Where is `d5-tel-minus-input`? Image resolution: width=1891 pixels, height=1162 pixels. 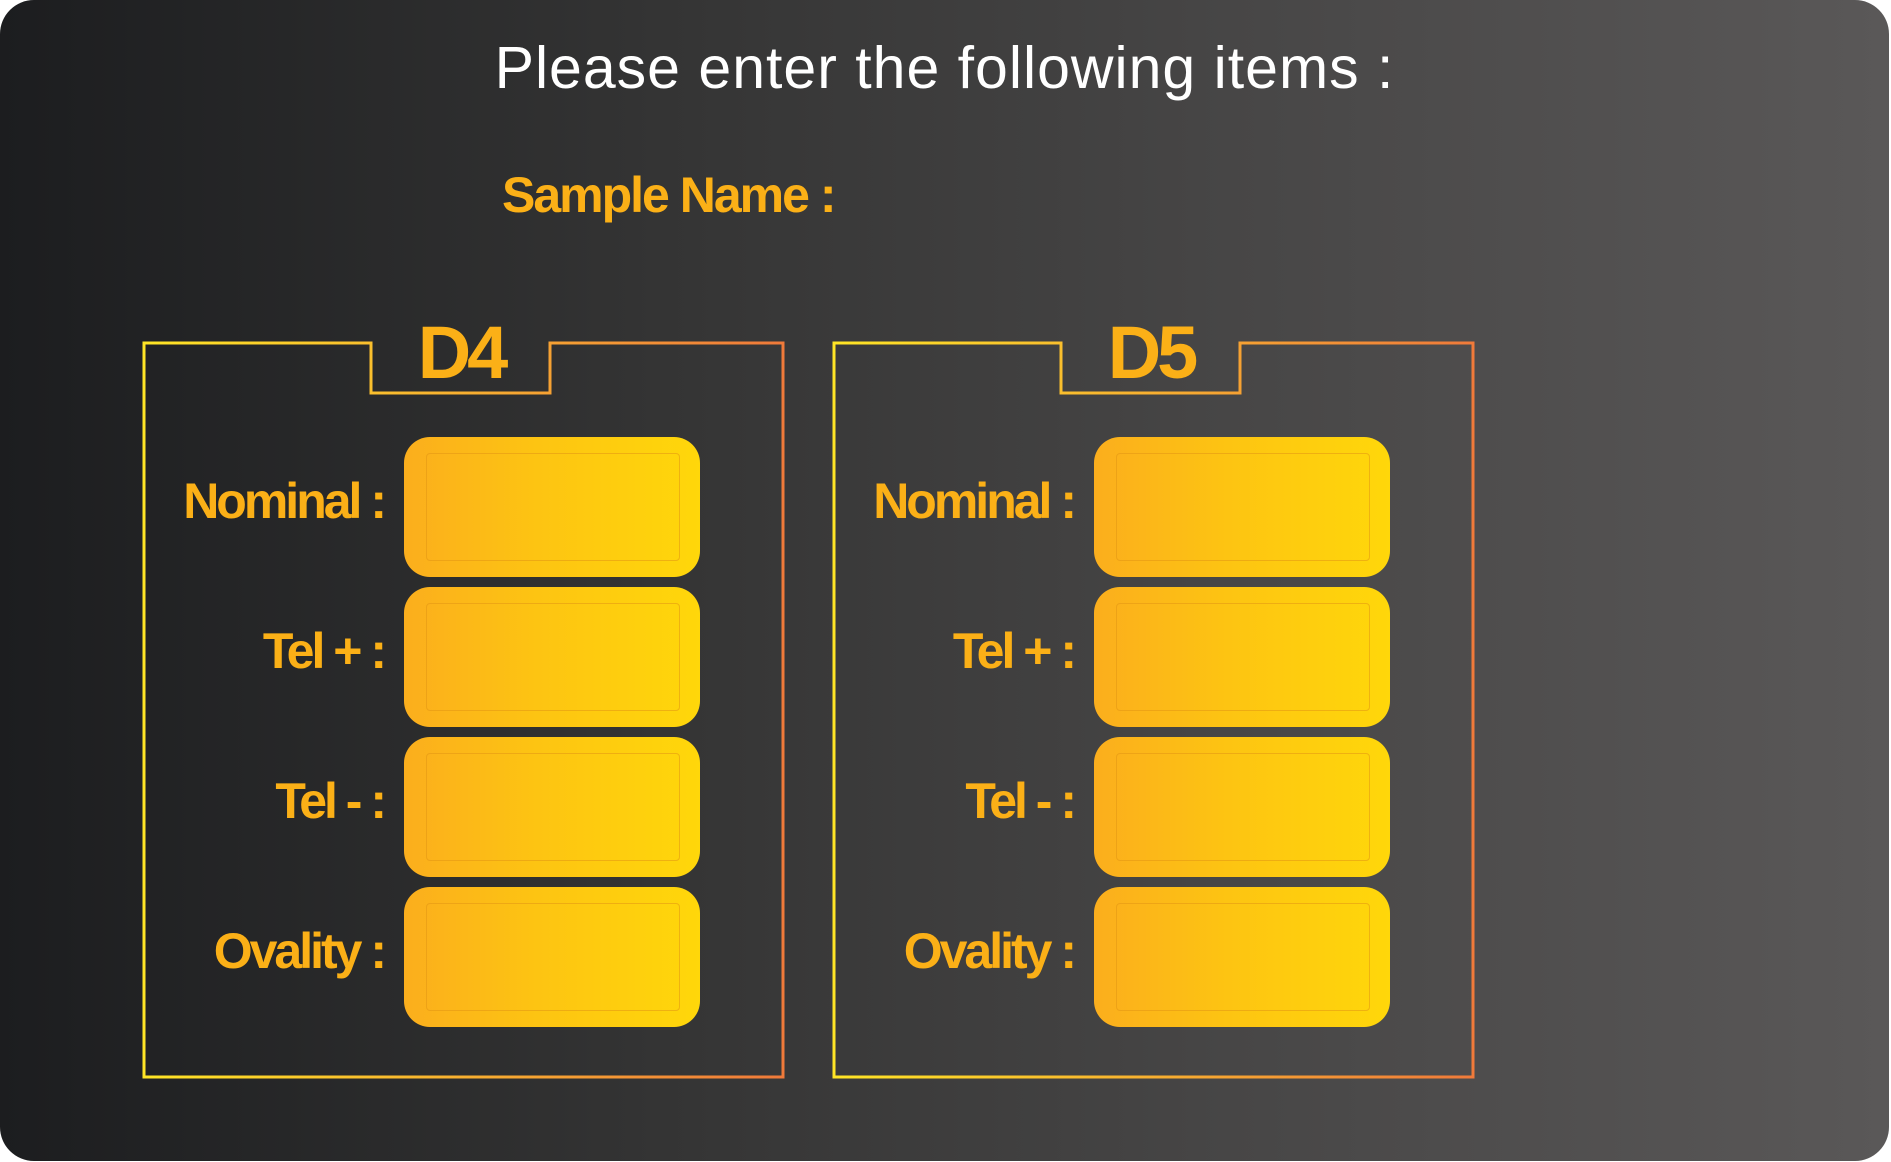
d5-tel-minus-input is located at coordinates (1242, 807).